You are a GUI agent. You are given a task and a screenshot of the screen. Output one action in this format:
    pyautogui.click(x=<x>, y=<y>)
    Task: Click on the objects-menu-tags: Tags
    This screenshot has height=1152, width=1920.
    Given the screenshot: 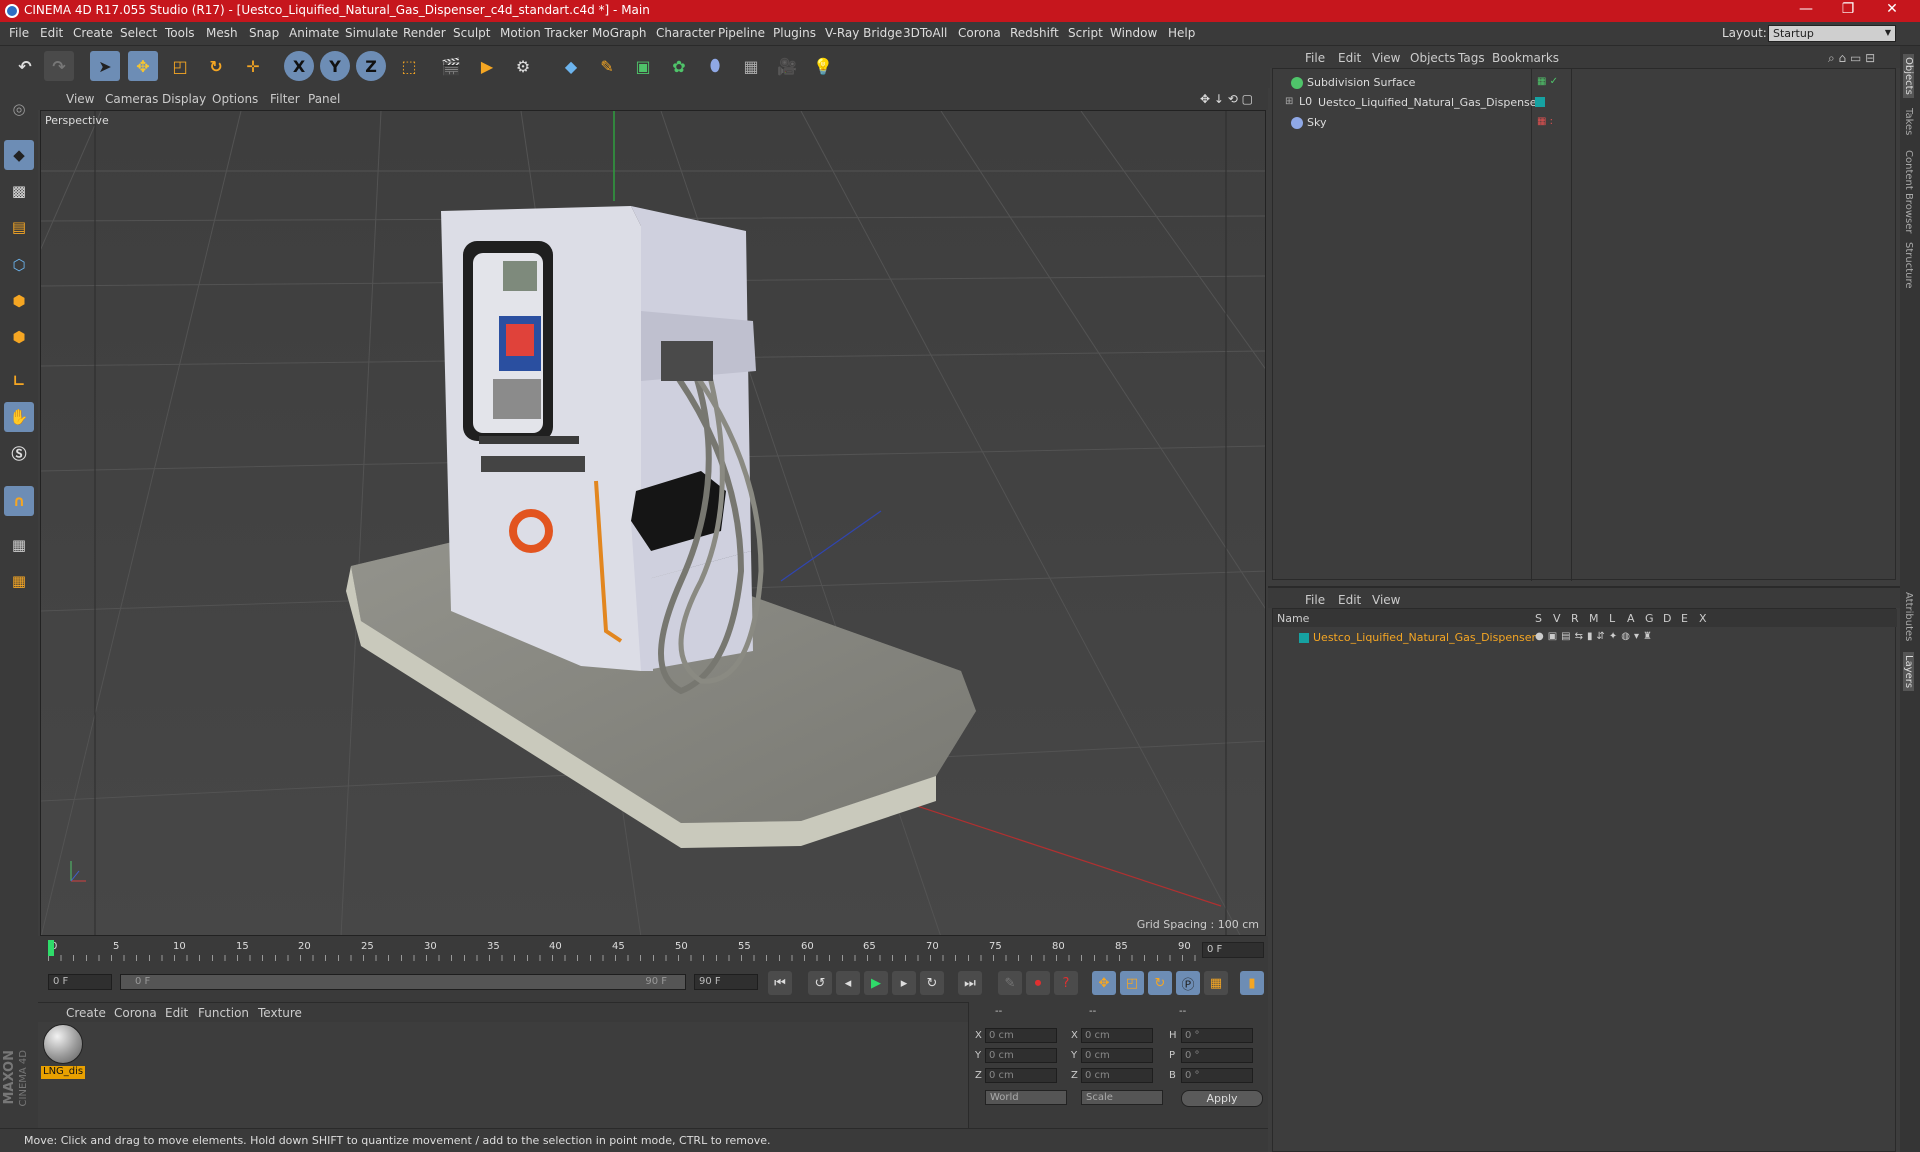 What is the action you would take?
    pyautogui.click(x=1471, y=58)
    